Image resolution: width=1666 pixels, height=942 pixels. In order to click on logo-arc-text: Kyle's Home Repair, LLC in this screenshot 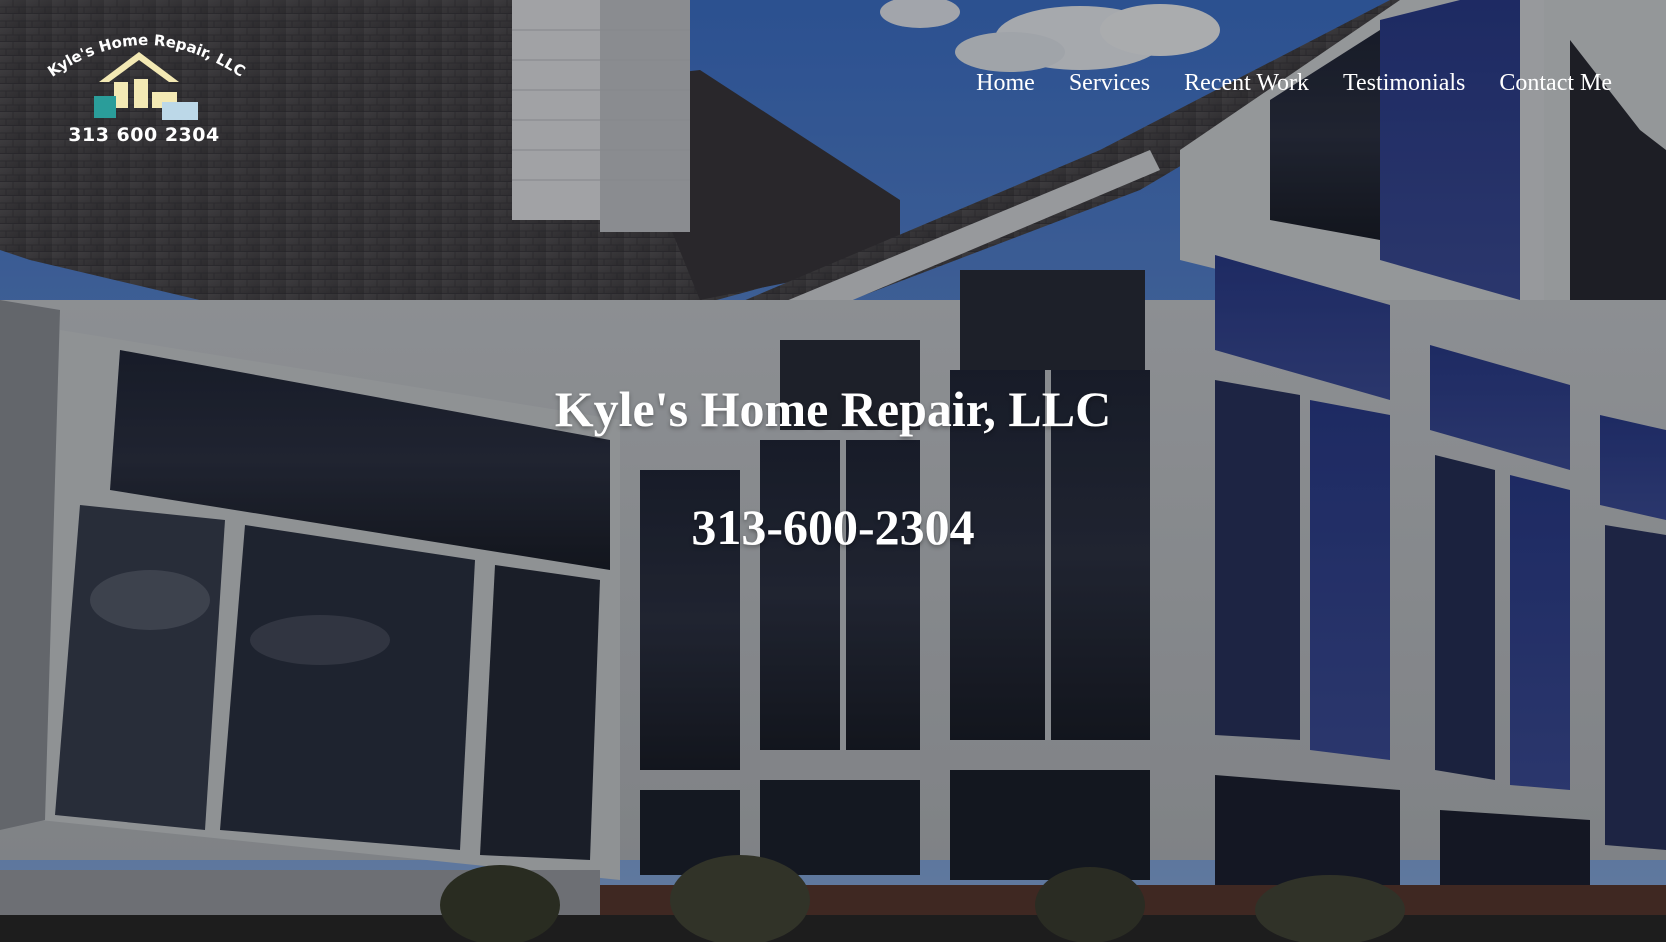, I will do `click(146, 56)`.